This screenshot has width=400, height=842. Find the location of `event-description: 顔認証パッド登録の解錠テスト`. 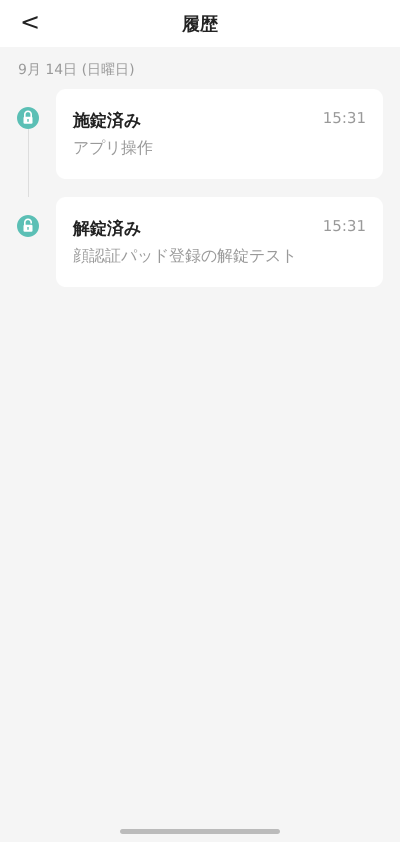

event-description: 顔認証パッド登録の解錠テスト is located at coordinates (185, 256).